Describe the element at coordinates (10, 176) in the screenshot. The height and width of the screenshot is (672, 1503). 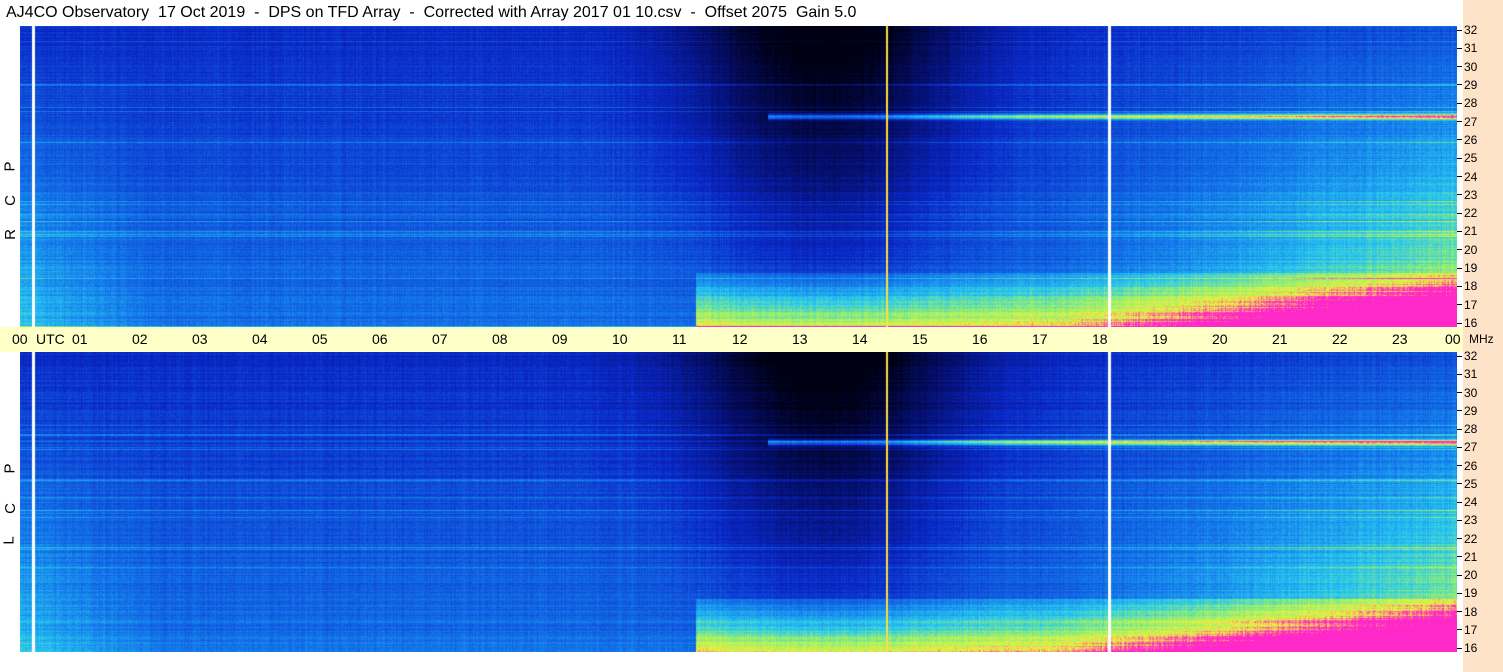
I see `rcp-polarization-label: P C R` at that location.